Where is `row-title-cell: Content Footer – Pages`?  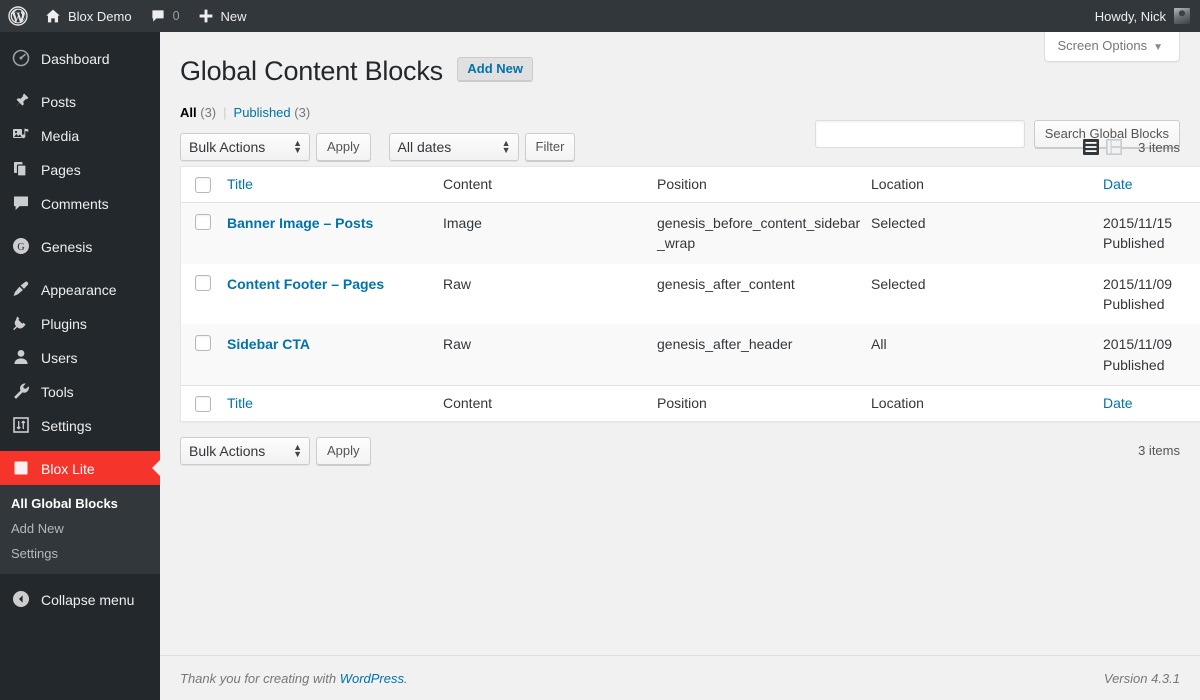 row-title-cell: Content Footer – Pages is located at coordinates (335, 294).